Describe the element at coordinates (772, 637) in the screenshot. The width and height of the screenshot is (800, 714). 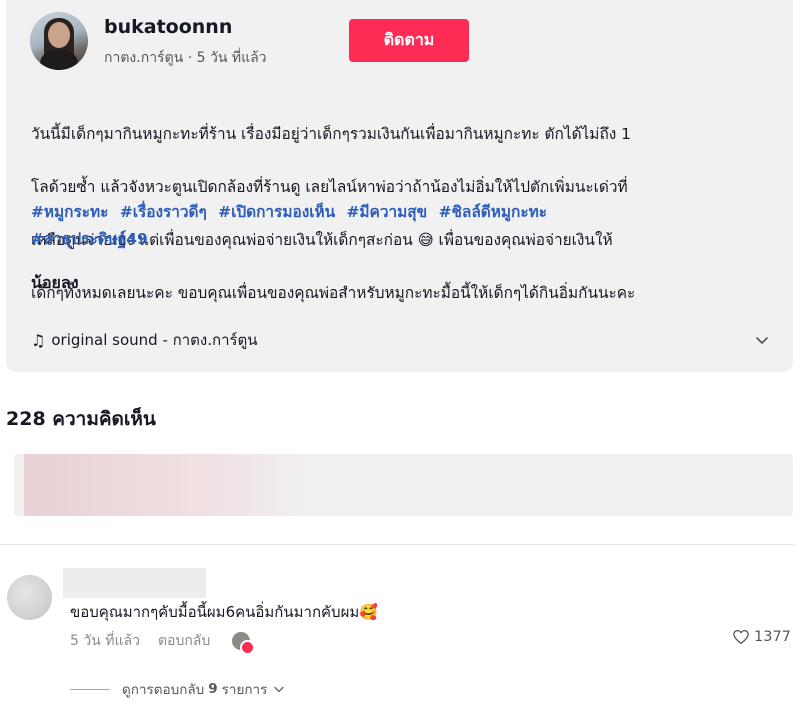
I see `like-count: 1377` at that location.